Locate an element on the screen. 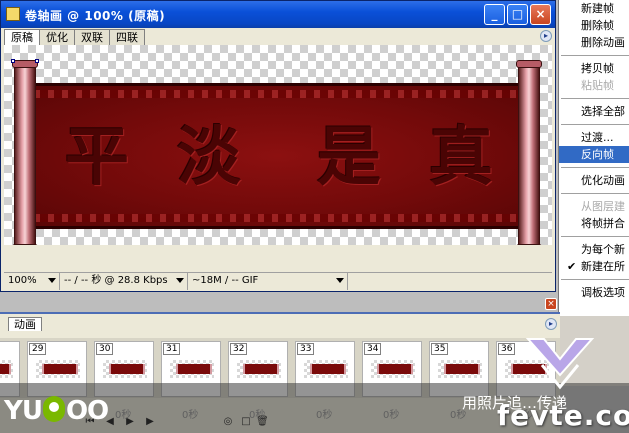 This screenshot has width=629, height=433. menu-item-label: 将帧拼合 is located at coordinates (603, 223).